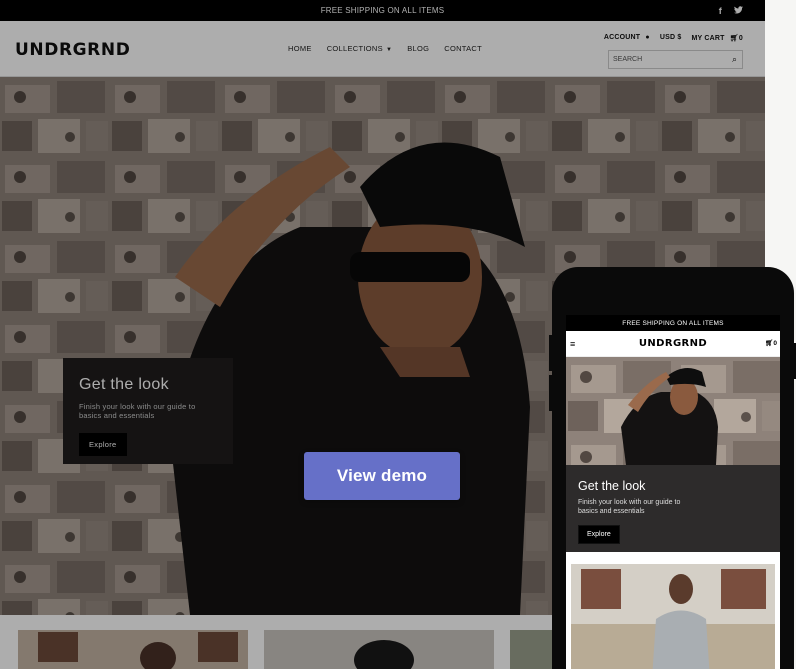 The width and height of the screenshot is (796, 669). What do you see at coordinates (671, 38) in the screenshot?
I see `currency-selector: USD $` at bounding box center [671, 38].